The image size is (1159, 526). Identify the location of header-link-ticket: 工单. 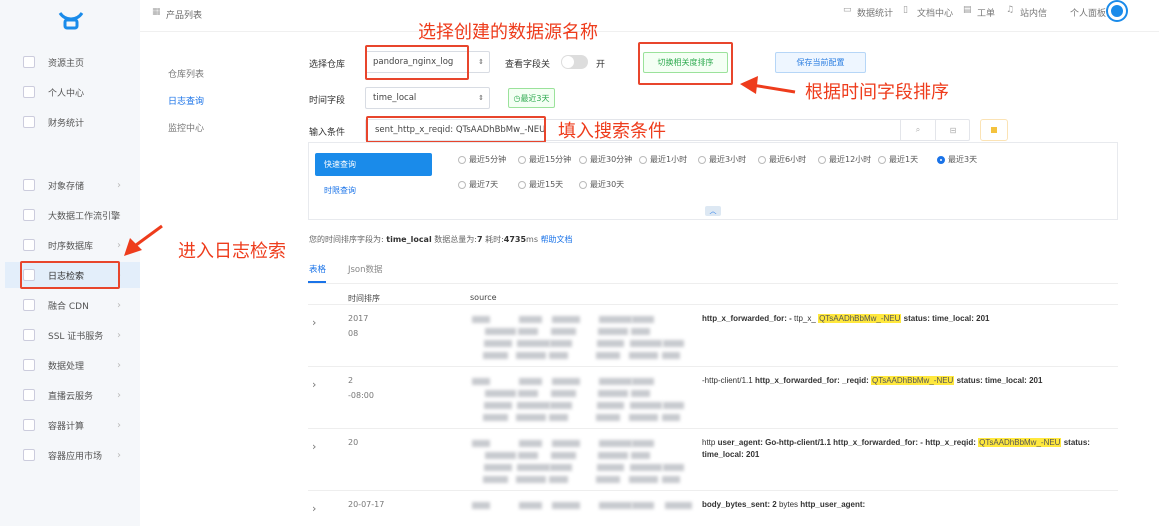
(986, 12).